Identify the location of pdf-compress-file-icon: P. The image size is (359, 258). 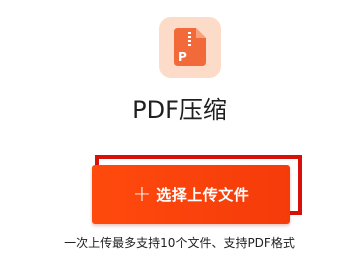
(190, 47).